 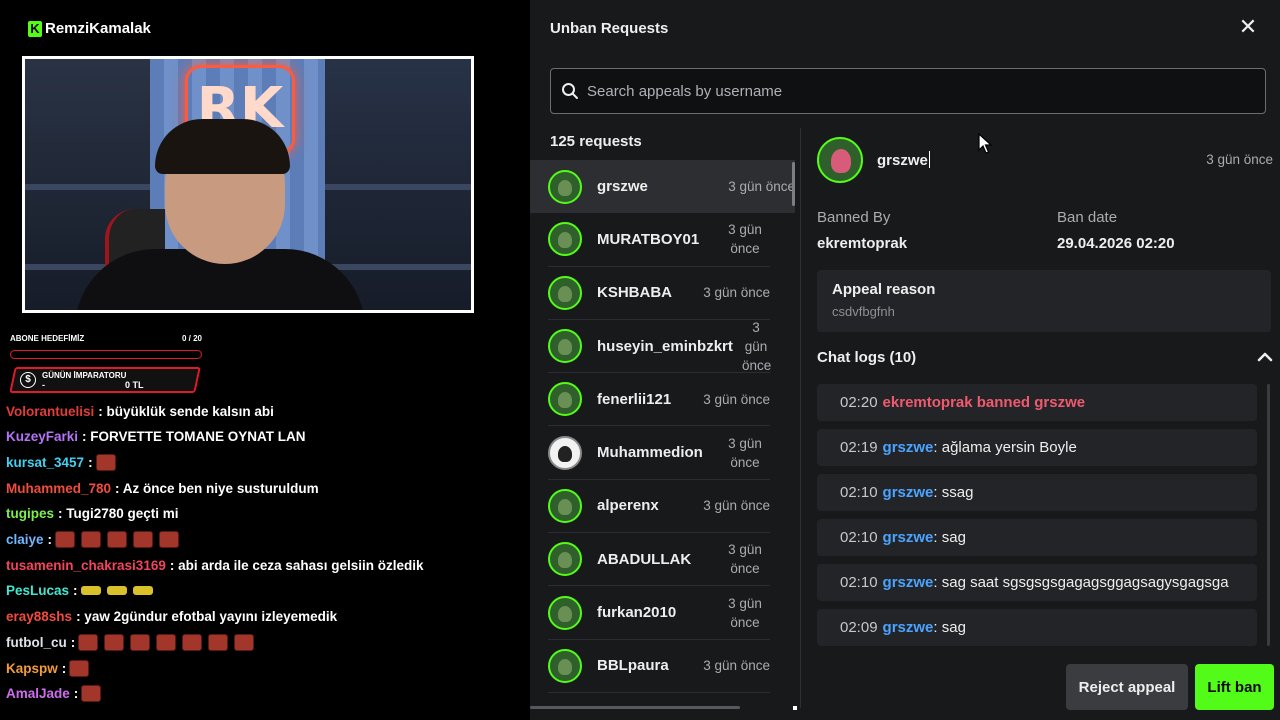 I want to click on request-row: fenerlii121 3 gün önce, so click(x=659, y=400).